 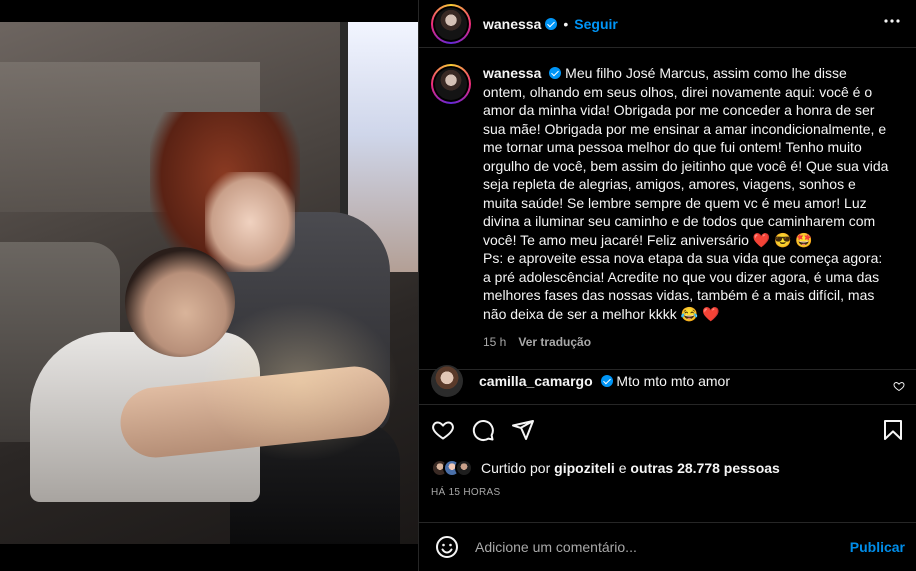 I want to click on comment-composer: Adicione um comentário... Publicar, so click(x=667, y=546).